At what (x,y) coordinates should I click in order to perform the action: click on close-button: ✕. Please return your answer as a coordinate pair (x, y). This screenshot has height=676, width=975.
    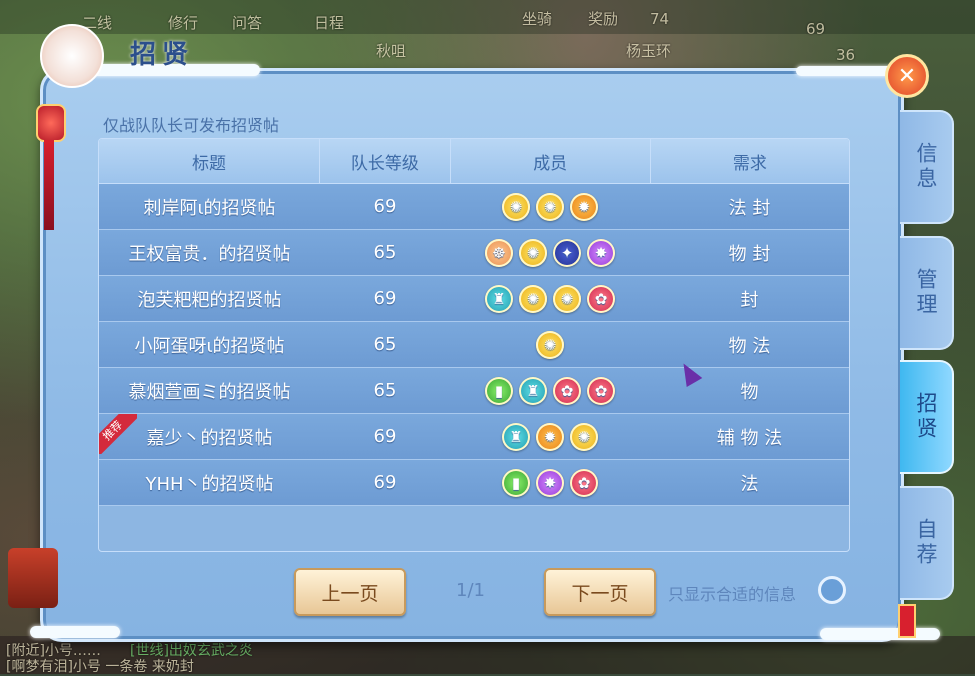
    Looking at the image, I should click on (907, 76).